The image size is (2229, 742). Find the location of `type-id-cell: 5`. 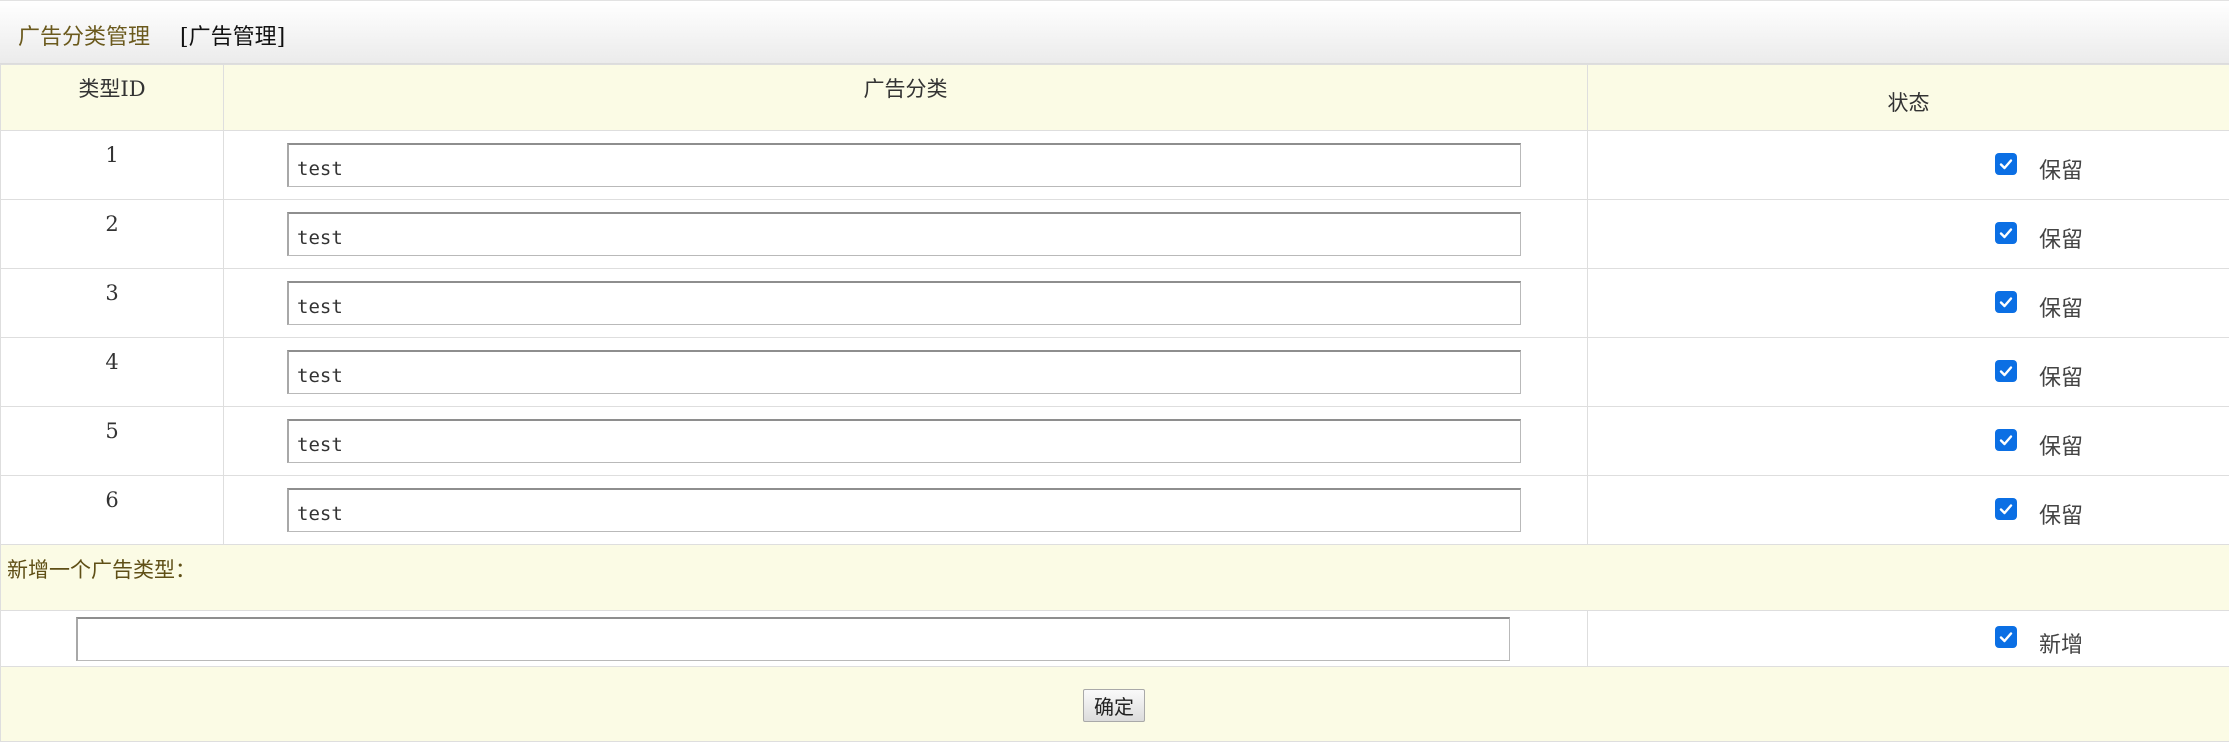

type-id-cell: 5 is located at coordinates (112, 441).